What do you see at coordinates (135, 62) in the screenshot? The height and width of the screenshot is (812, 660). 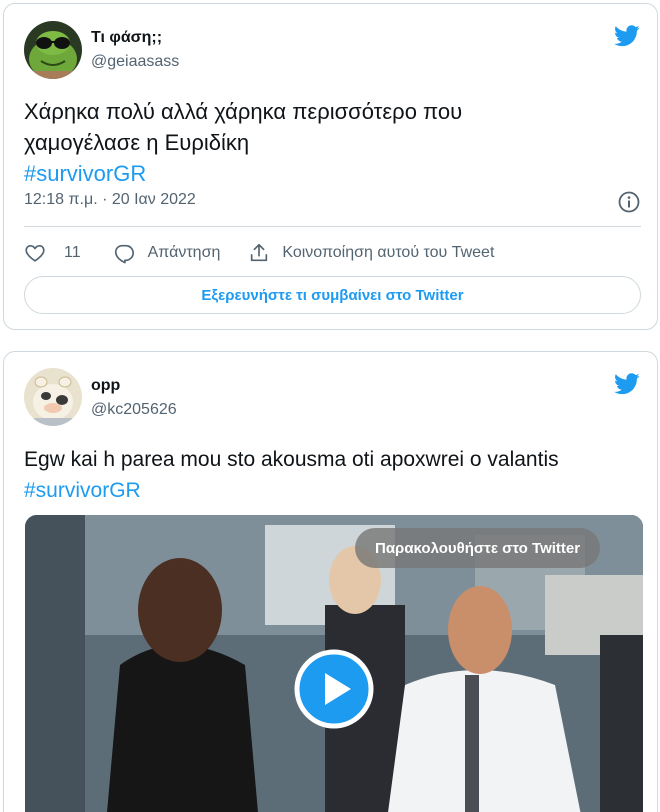 I see `author-handle: @geiaasass` at bounding box center [135, 62].